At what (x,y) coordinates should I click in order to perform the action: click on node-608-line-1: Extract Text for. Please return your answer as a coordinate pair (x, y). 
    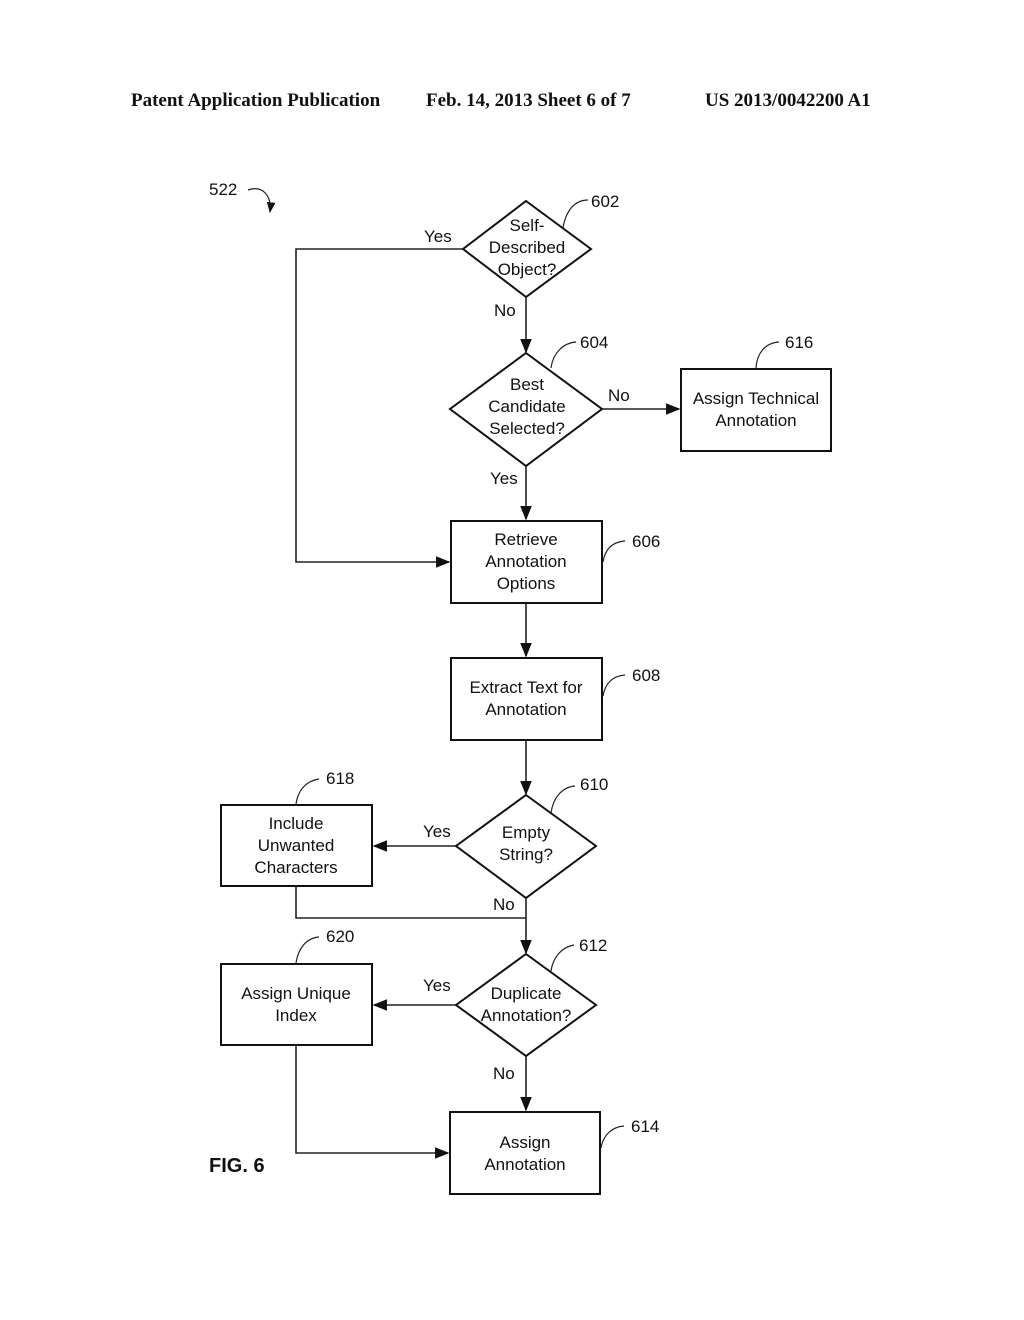
    Looking at the image, I should click on (525, 687).